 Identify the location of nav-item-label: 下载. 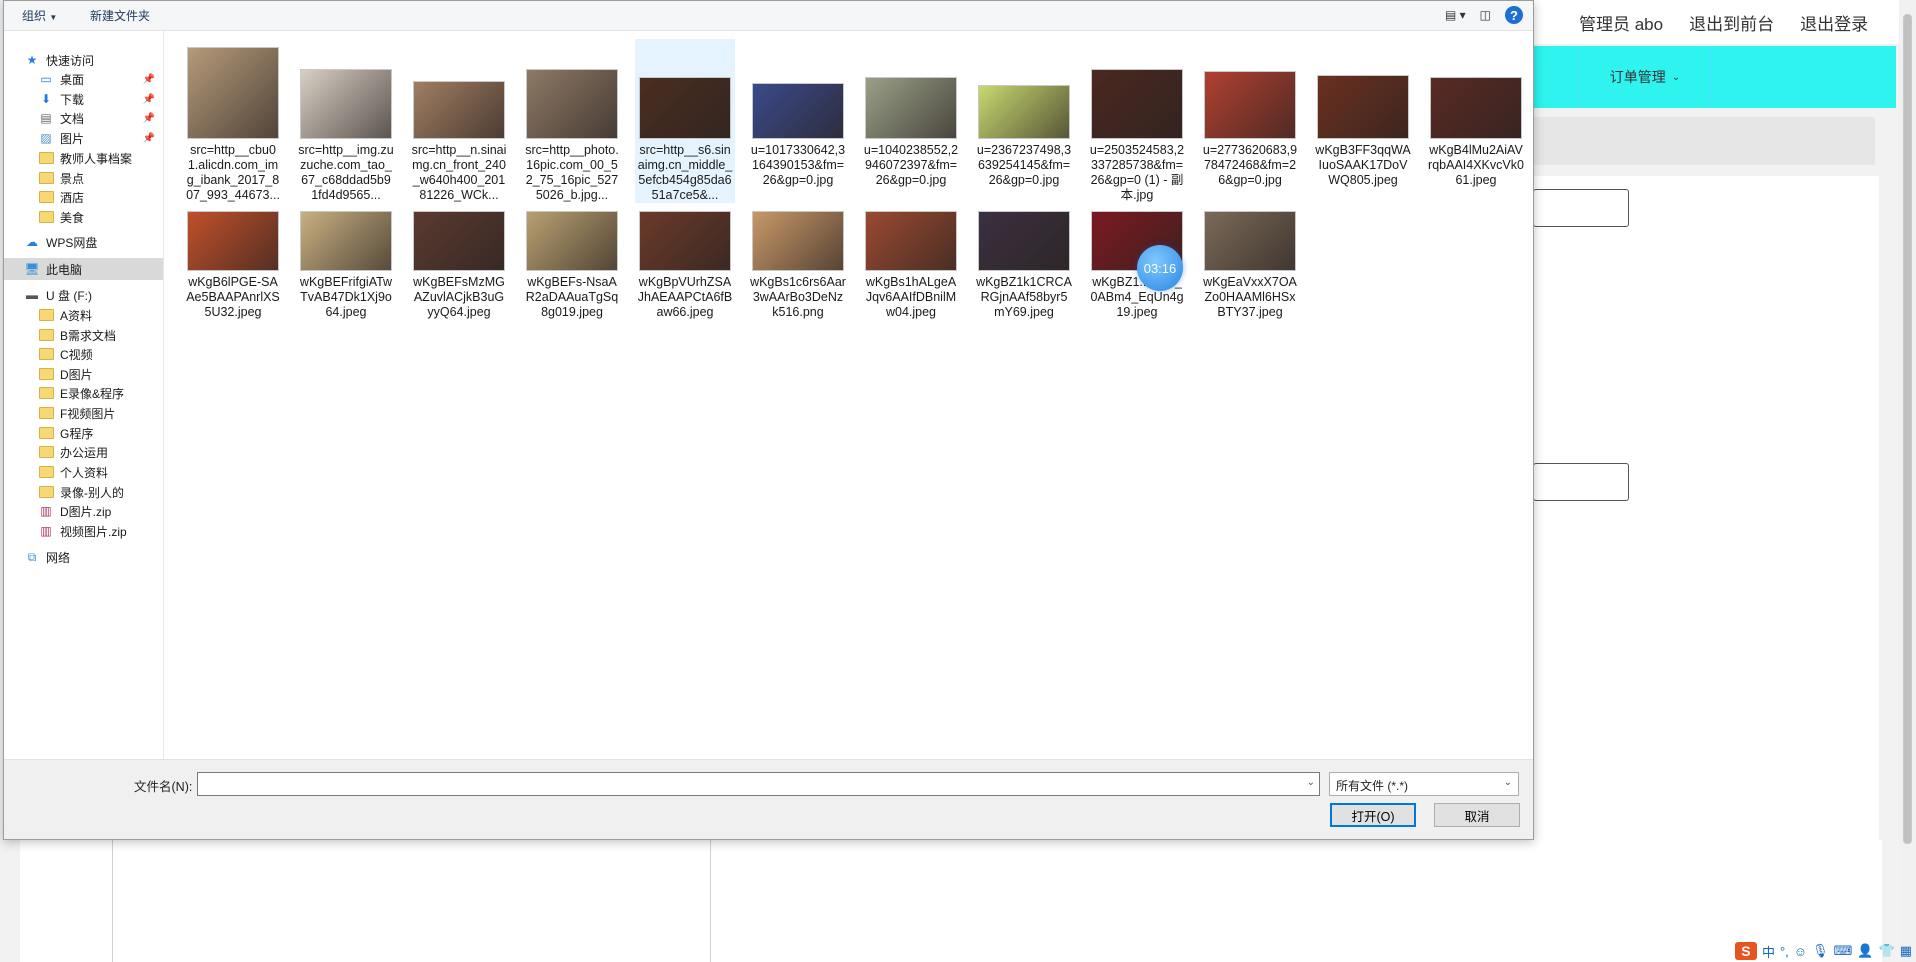
(72, 99).